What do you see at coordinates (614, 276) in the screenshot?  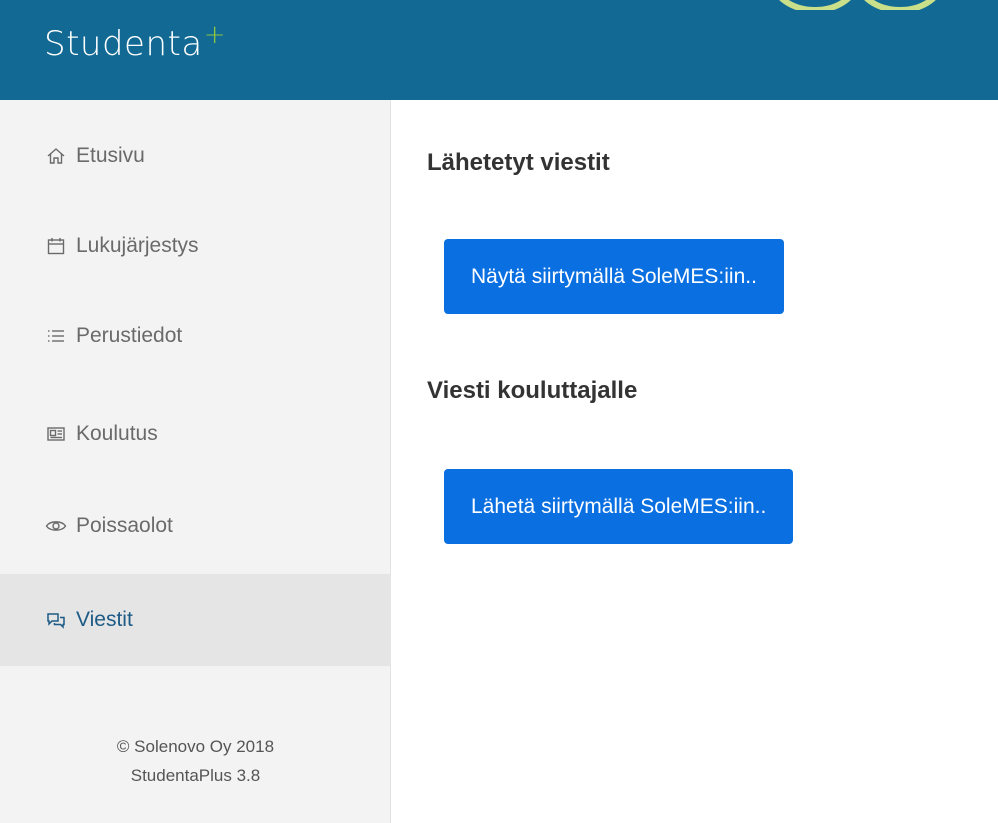 I see `show-sent-messages-button: Näytä siirtymällä SoleMES:iin..` at bounding box center [614, 276].